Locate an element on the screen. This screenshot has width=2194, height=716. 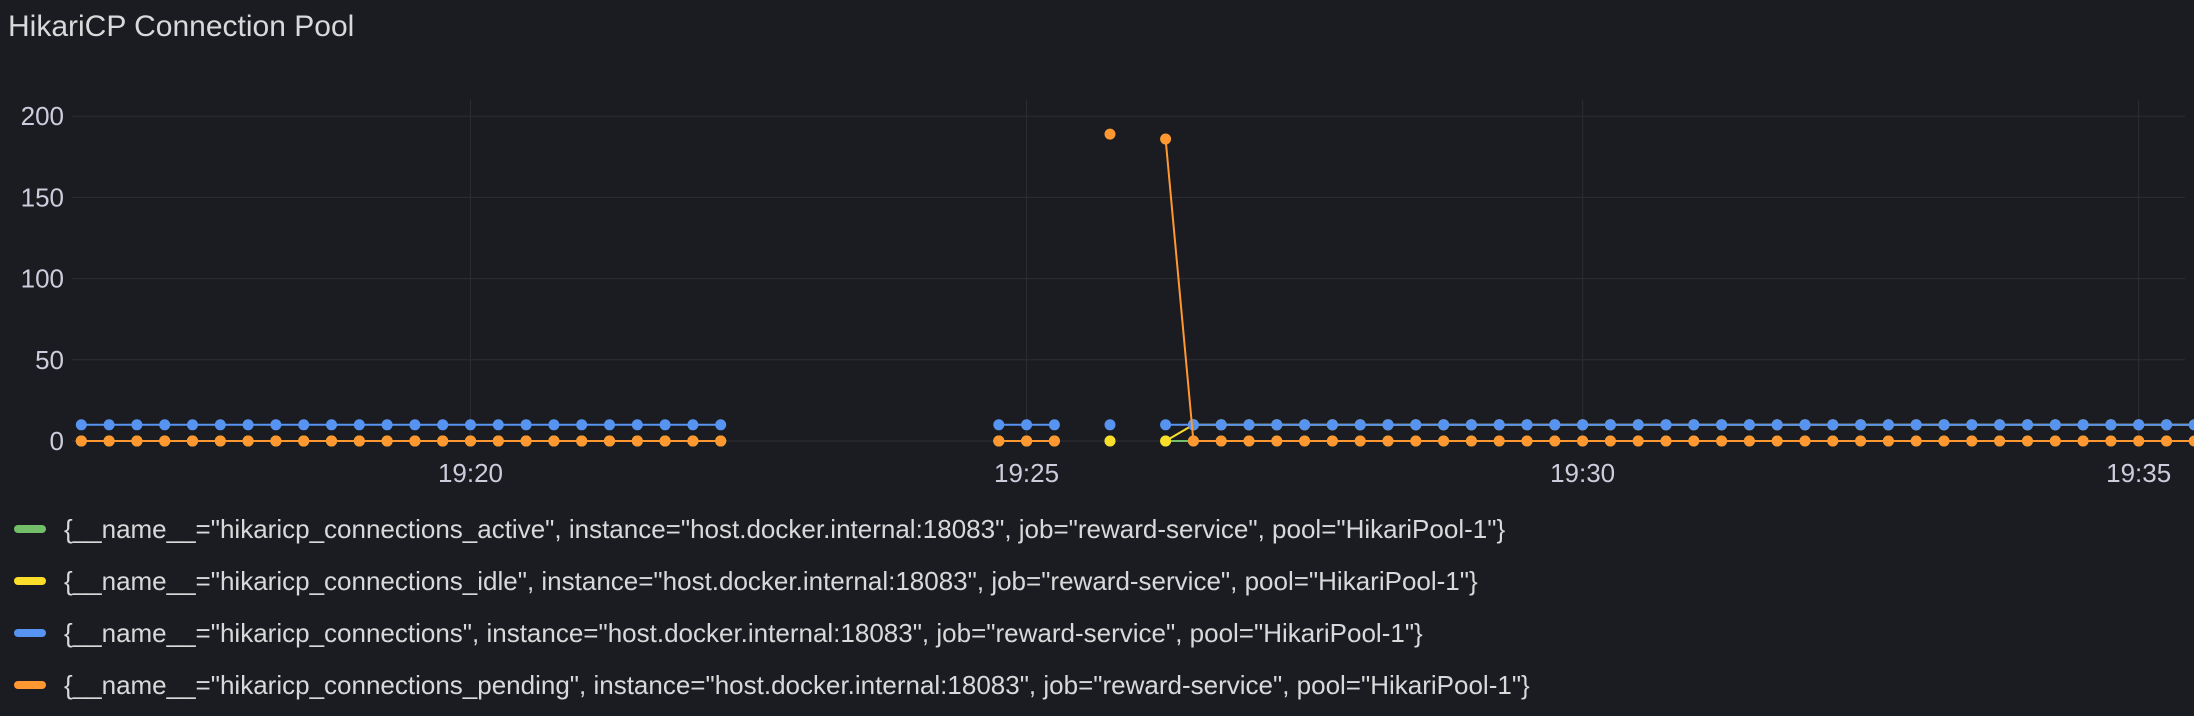
y-axis: 0 50 100 150 200 is located at coordinates (42, 278).